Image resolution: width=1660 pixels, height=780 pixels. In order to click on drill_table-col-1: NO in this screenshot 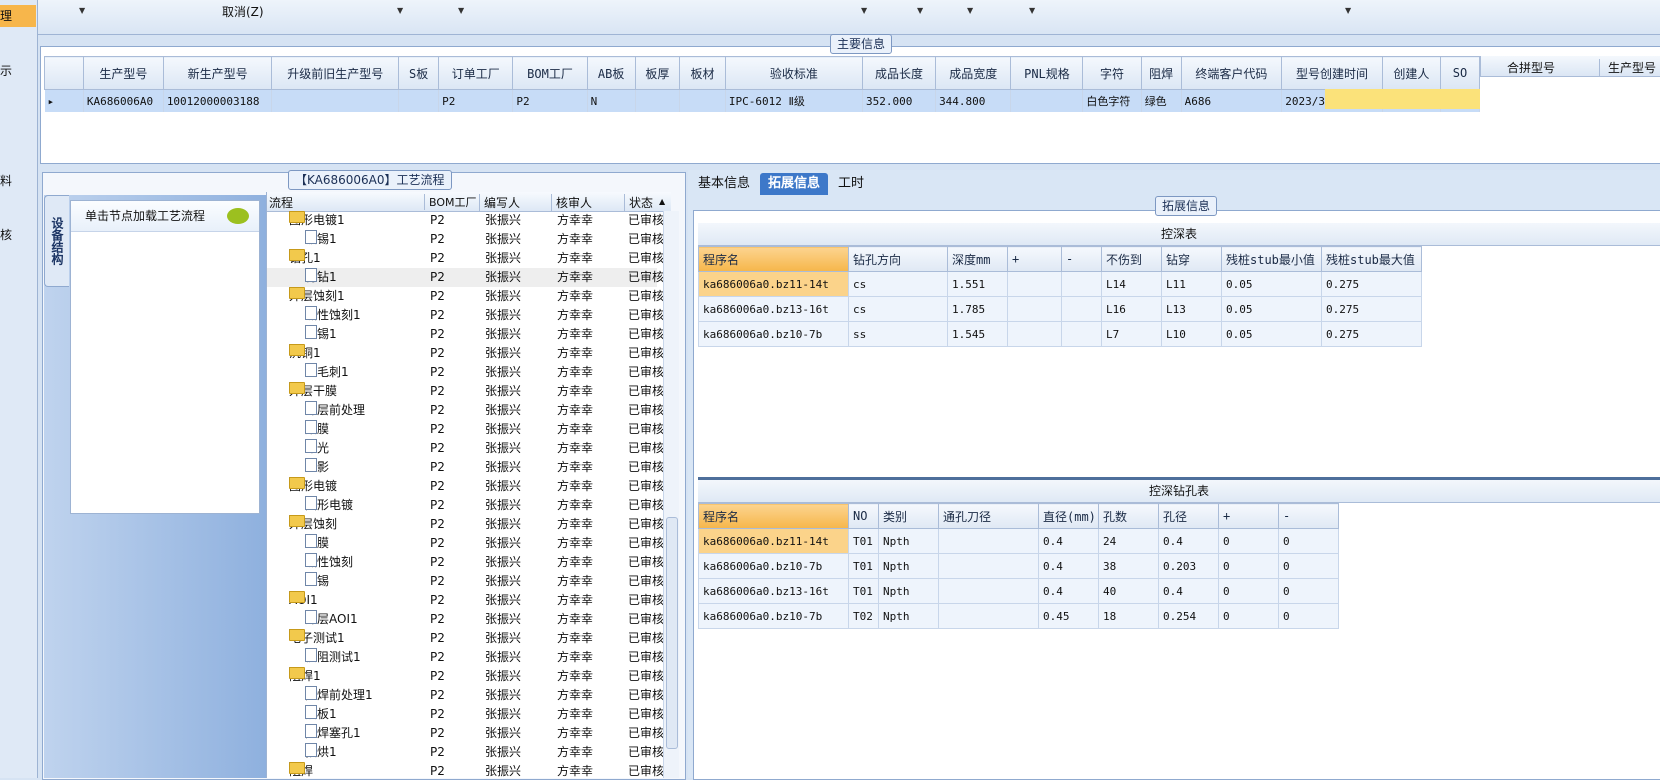, I will do `click(863, 516)`.